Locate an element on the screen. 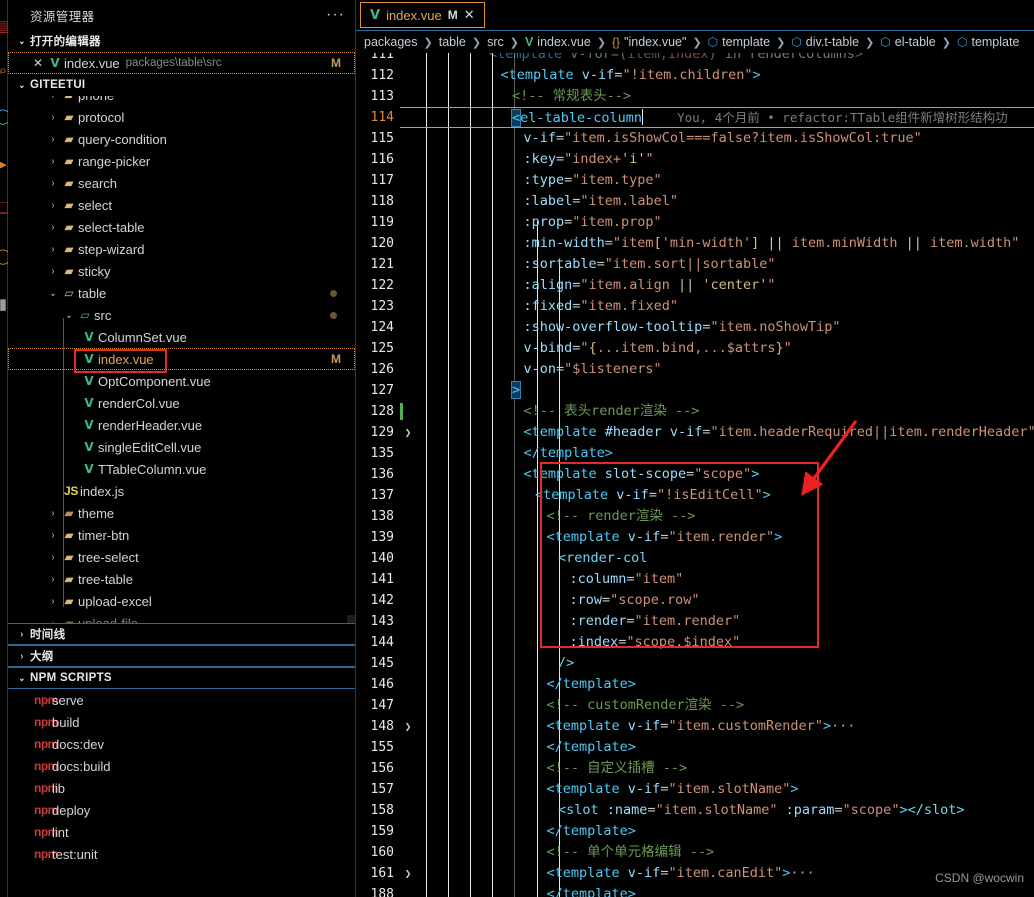 Image resolution: width=1034 pixels, height=897 pixels. code-line: 126 v-on="$listeners" is located at coordinates (695, 369).